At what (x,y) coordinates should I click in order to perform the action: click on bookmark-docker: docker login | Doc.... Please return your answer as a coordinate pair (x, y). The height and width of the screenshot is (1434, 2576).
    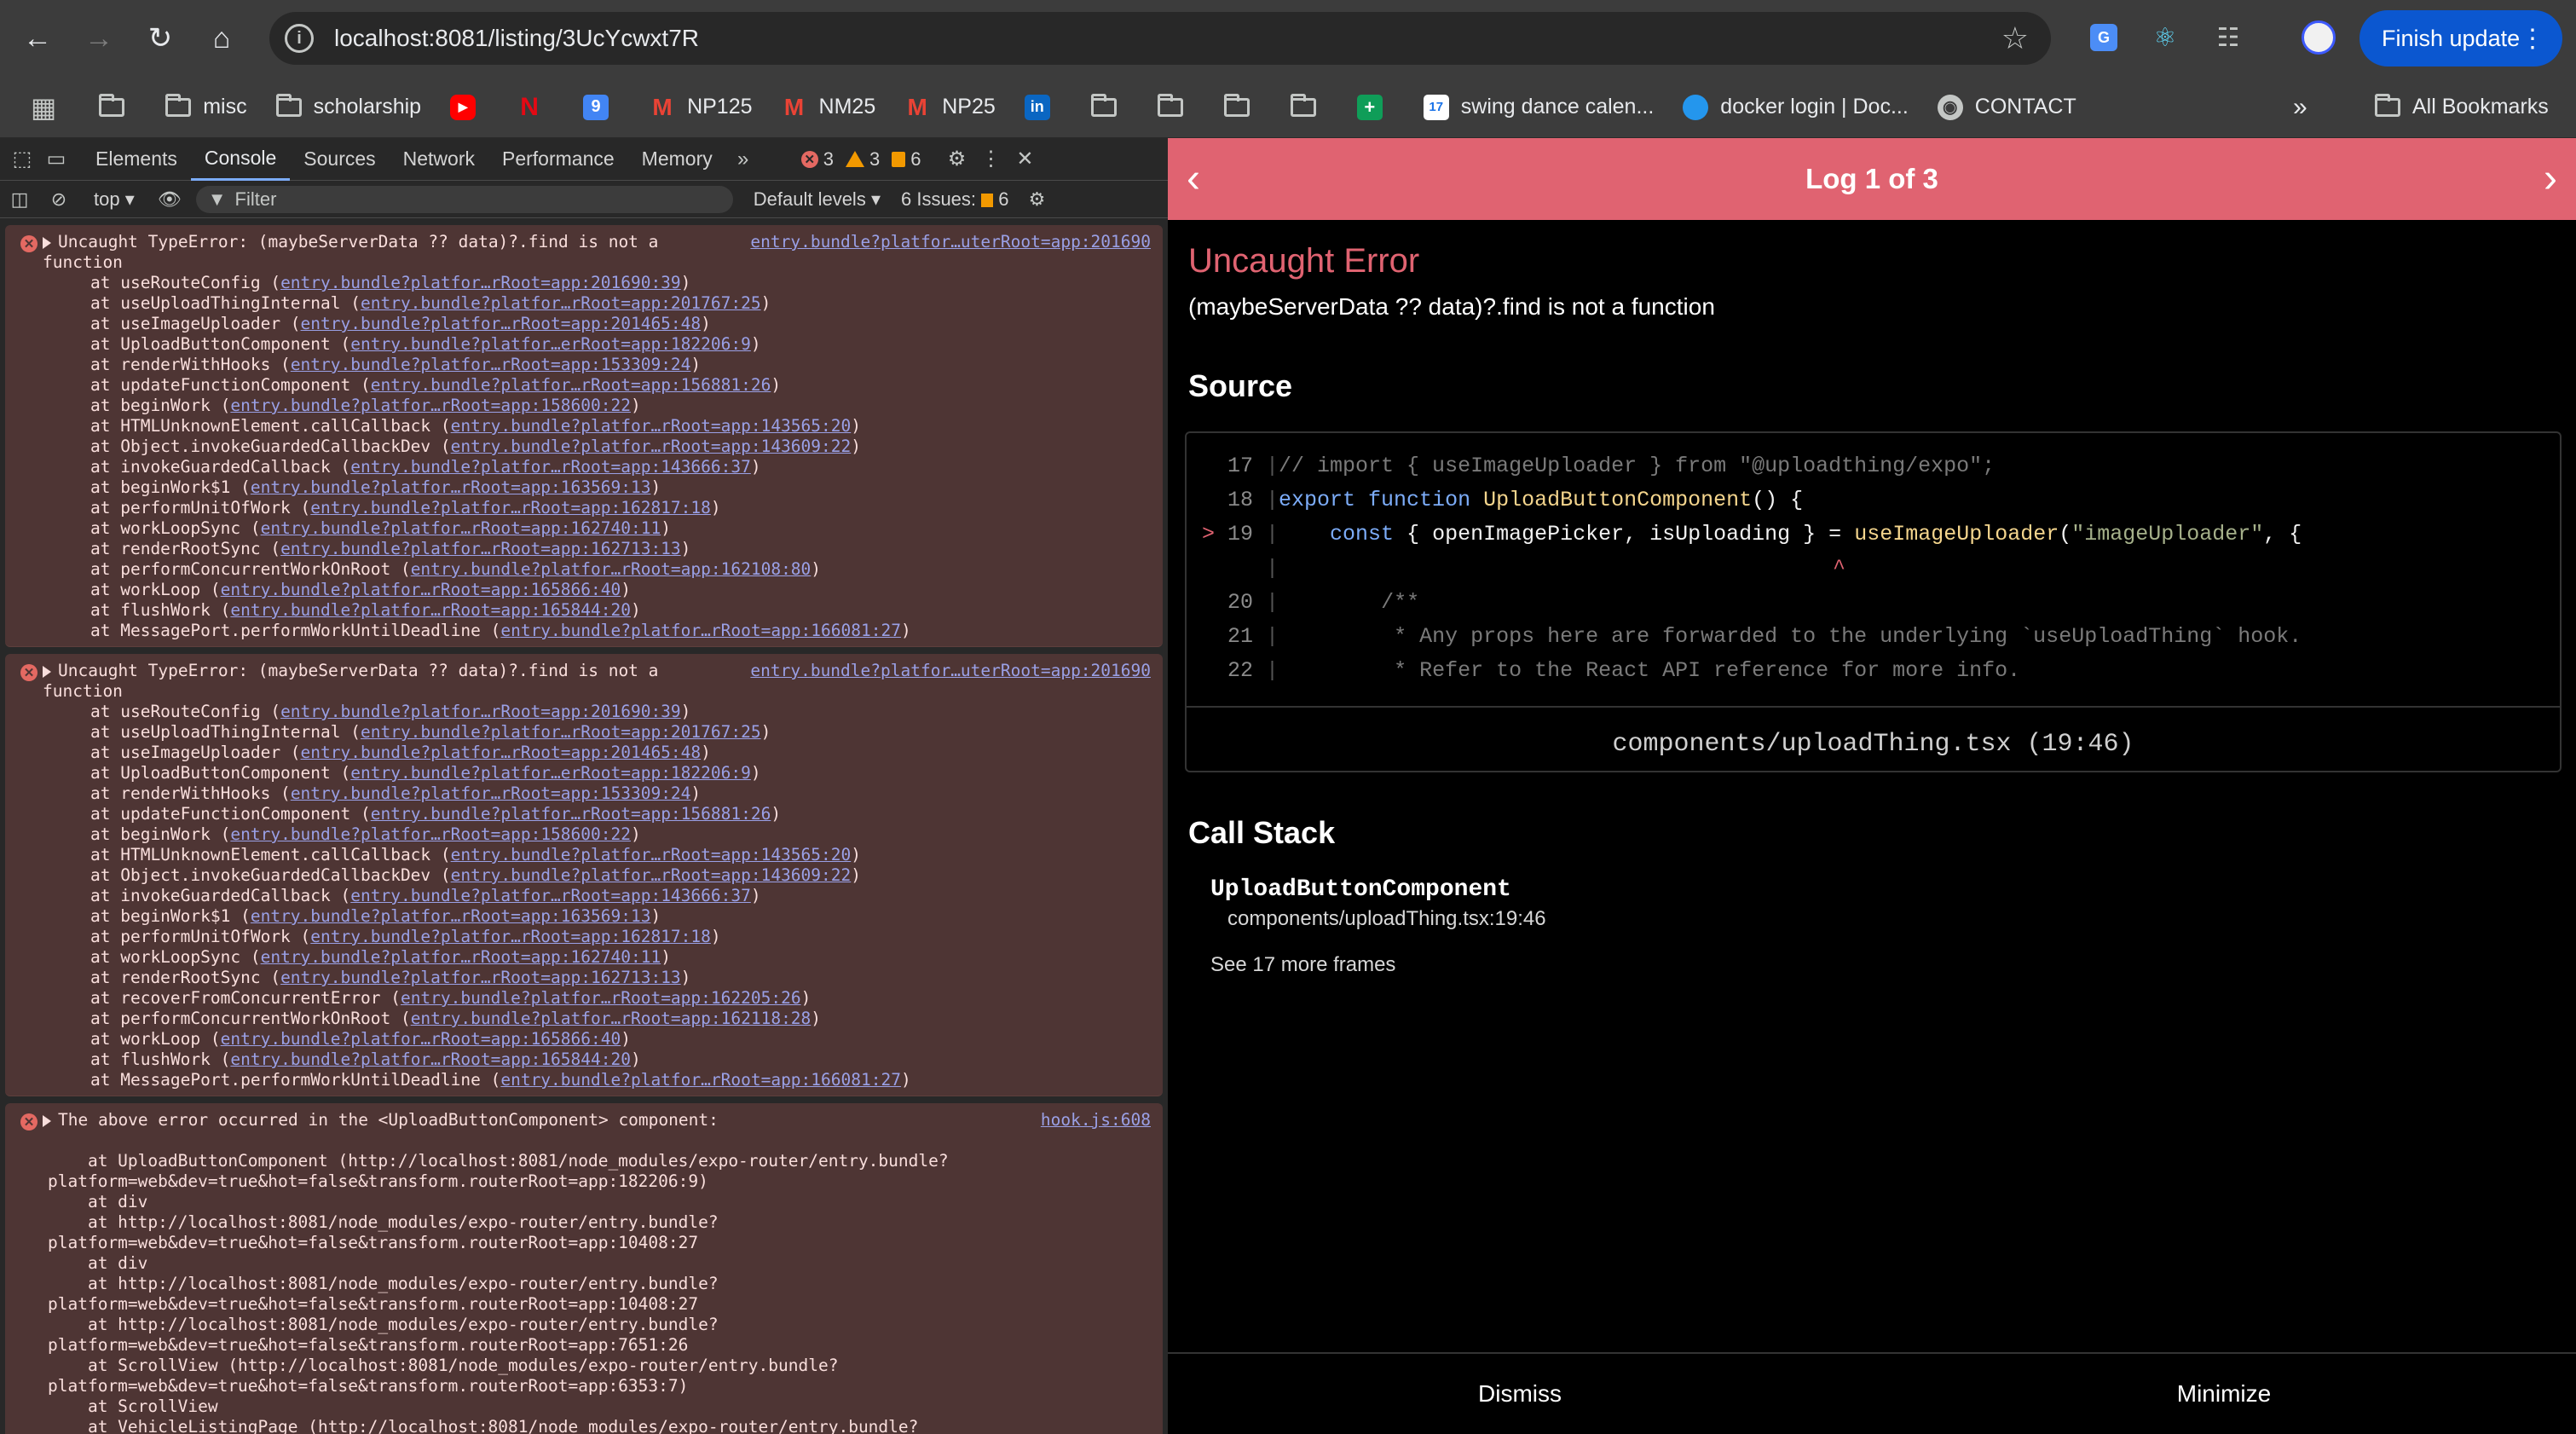
    Looking at the image, I should click on (1796, 107).